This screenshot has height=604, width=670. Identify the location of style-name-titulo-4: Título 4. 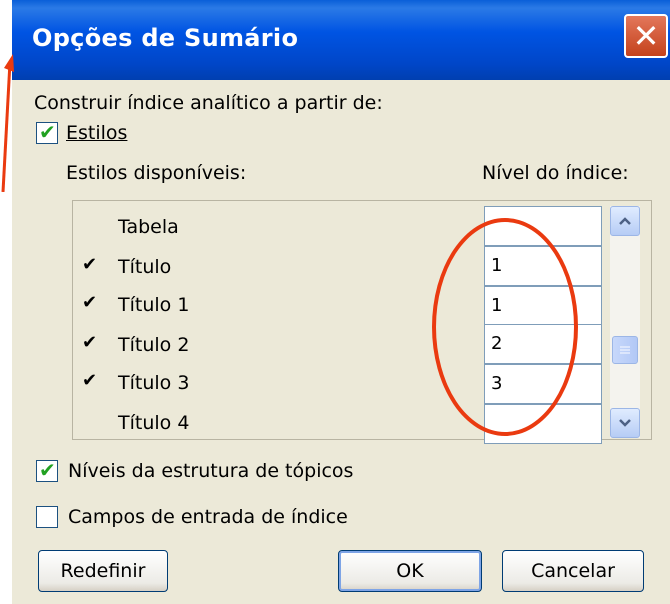
(154, 423).